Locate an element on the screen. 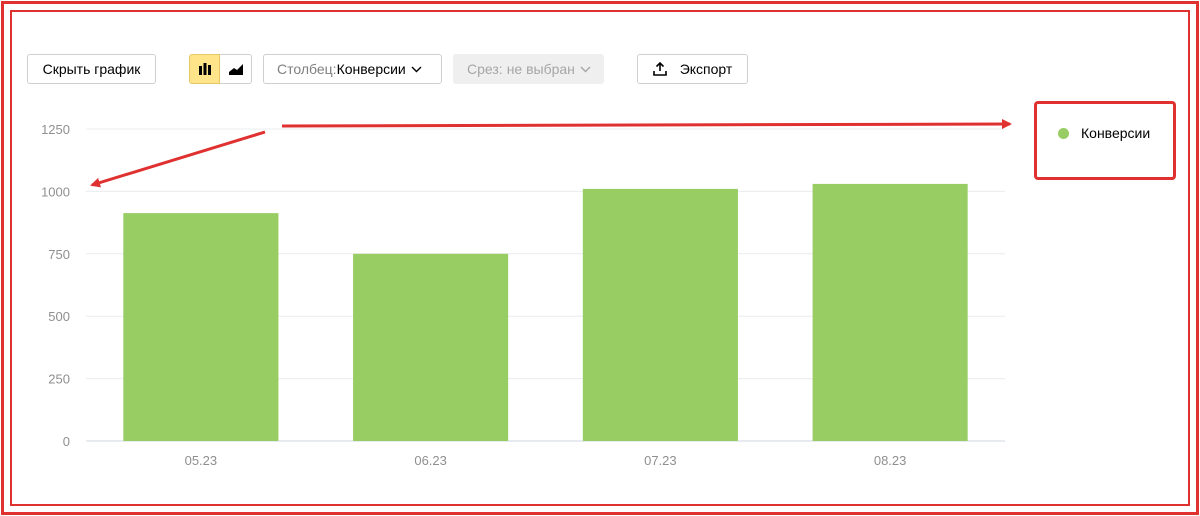  chart-type-toggle is located at coordinates (220, 69).